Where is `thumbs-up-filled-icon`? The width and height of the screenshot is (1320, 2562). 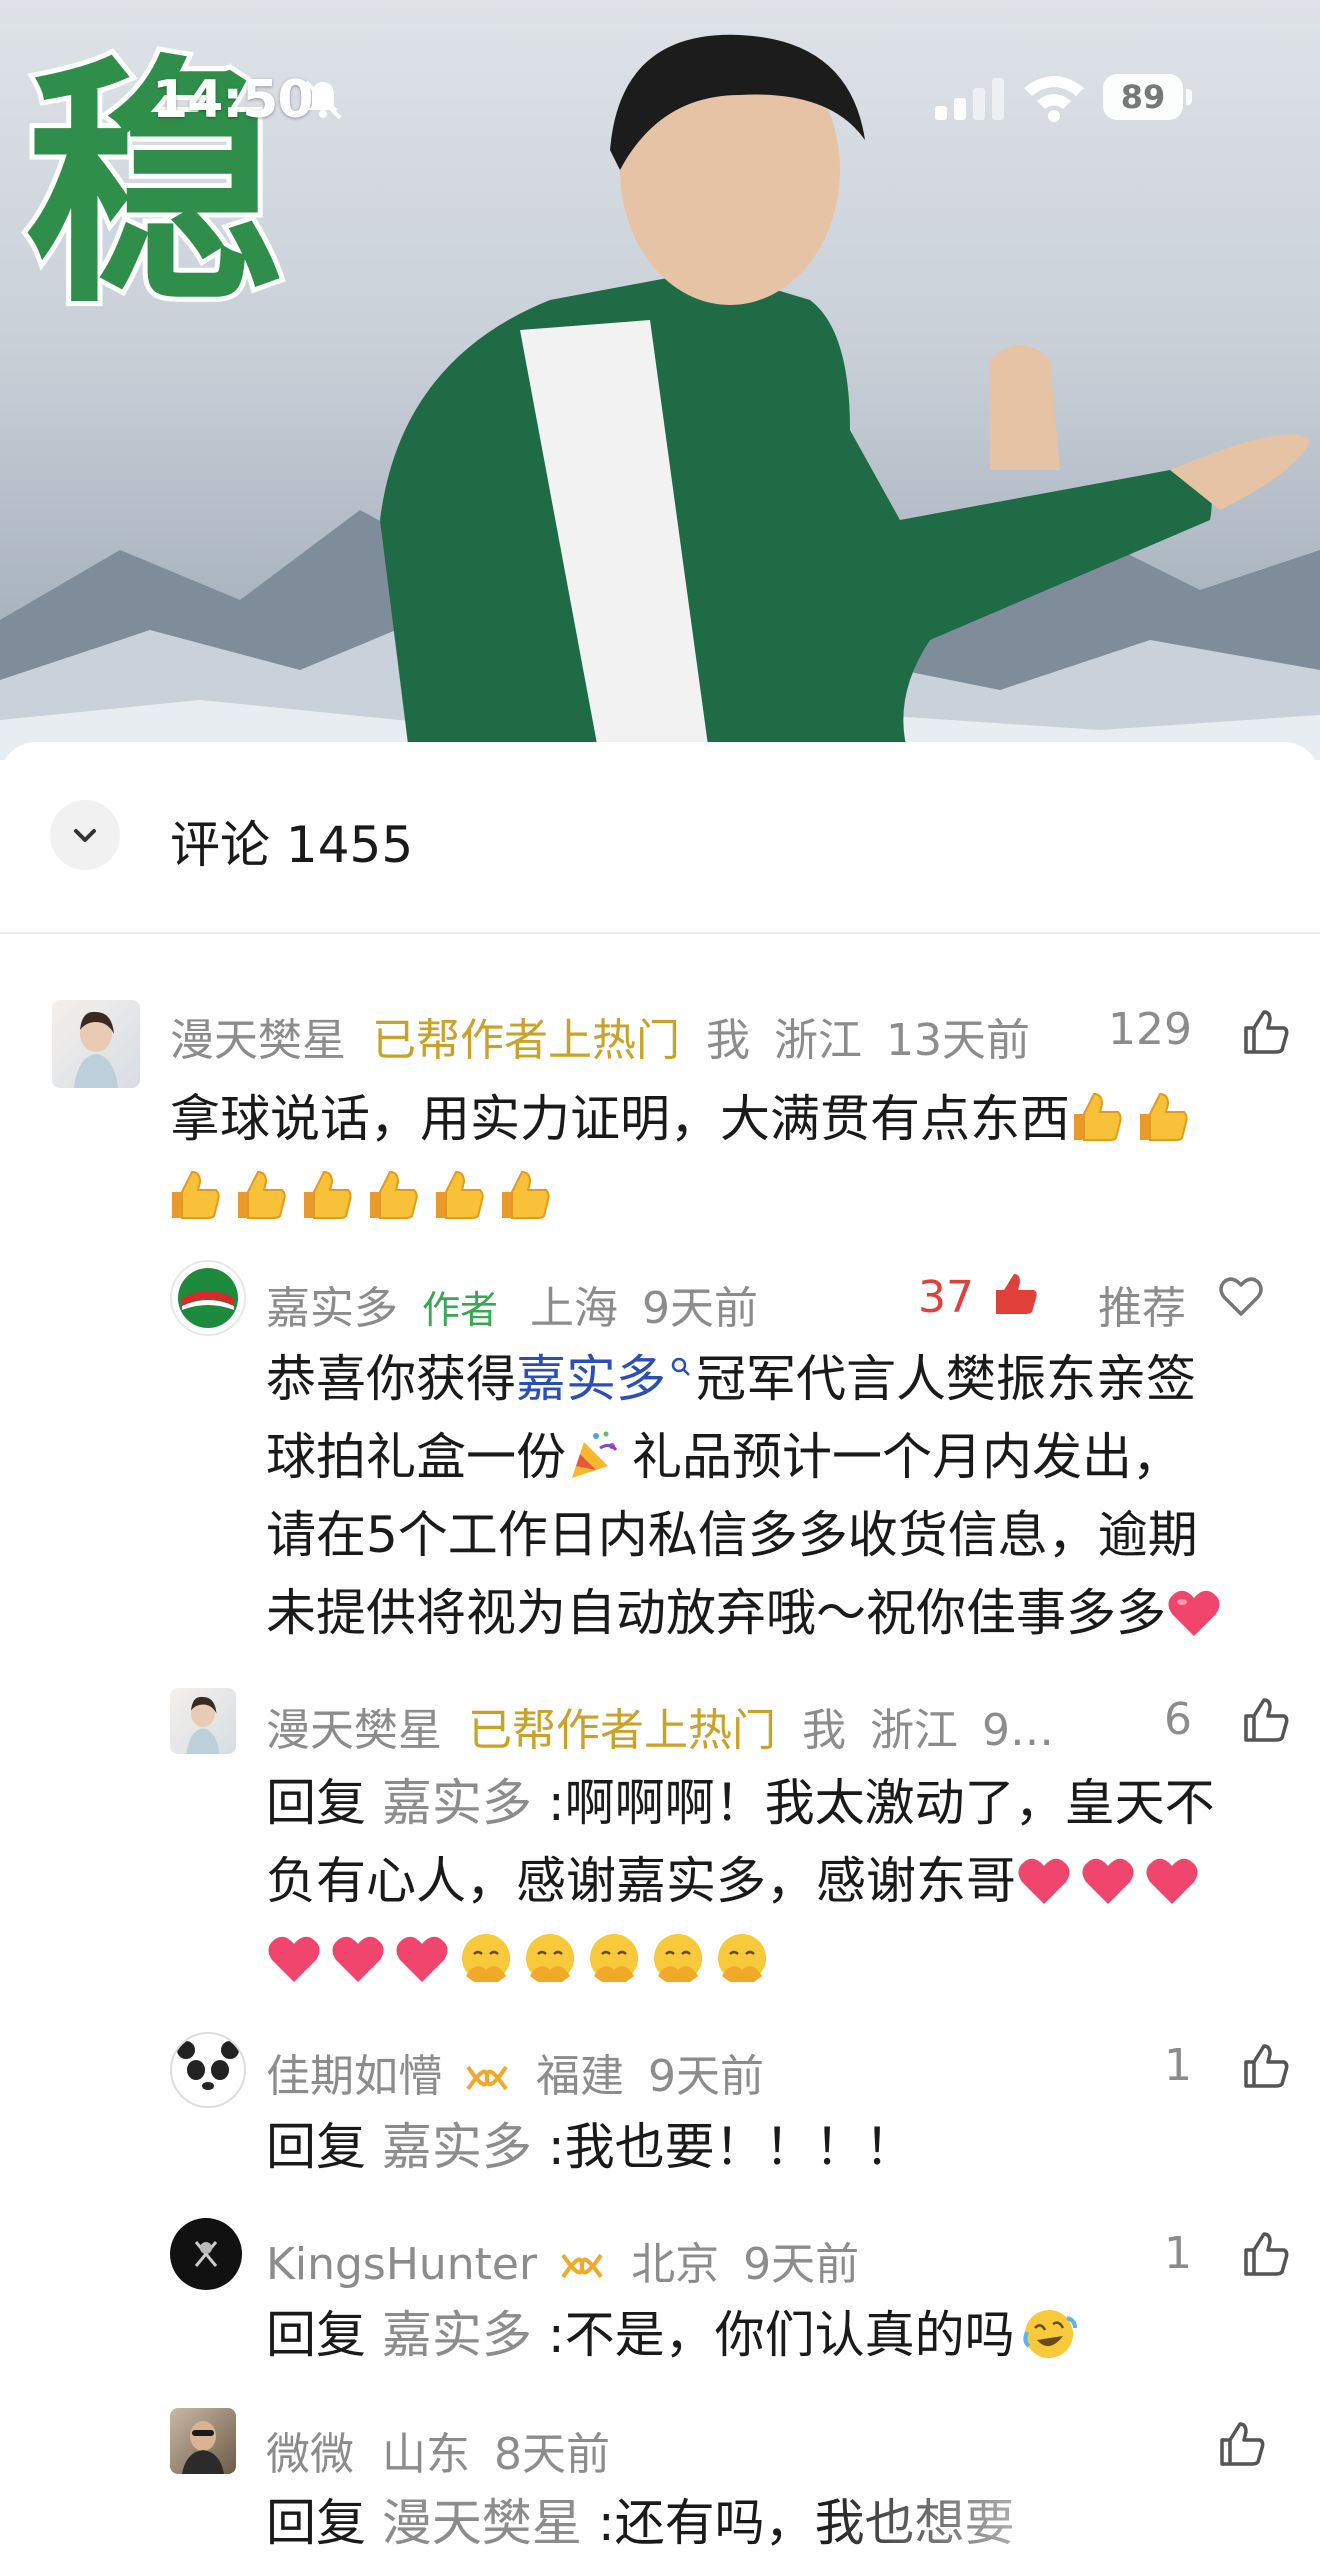 thumbs-up-filled-icon is located at coordinates (1015, 1293).